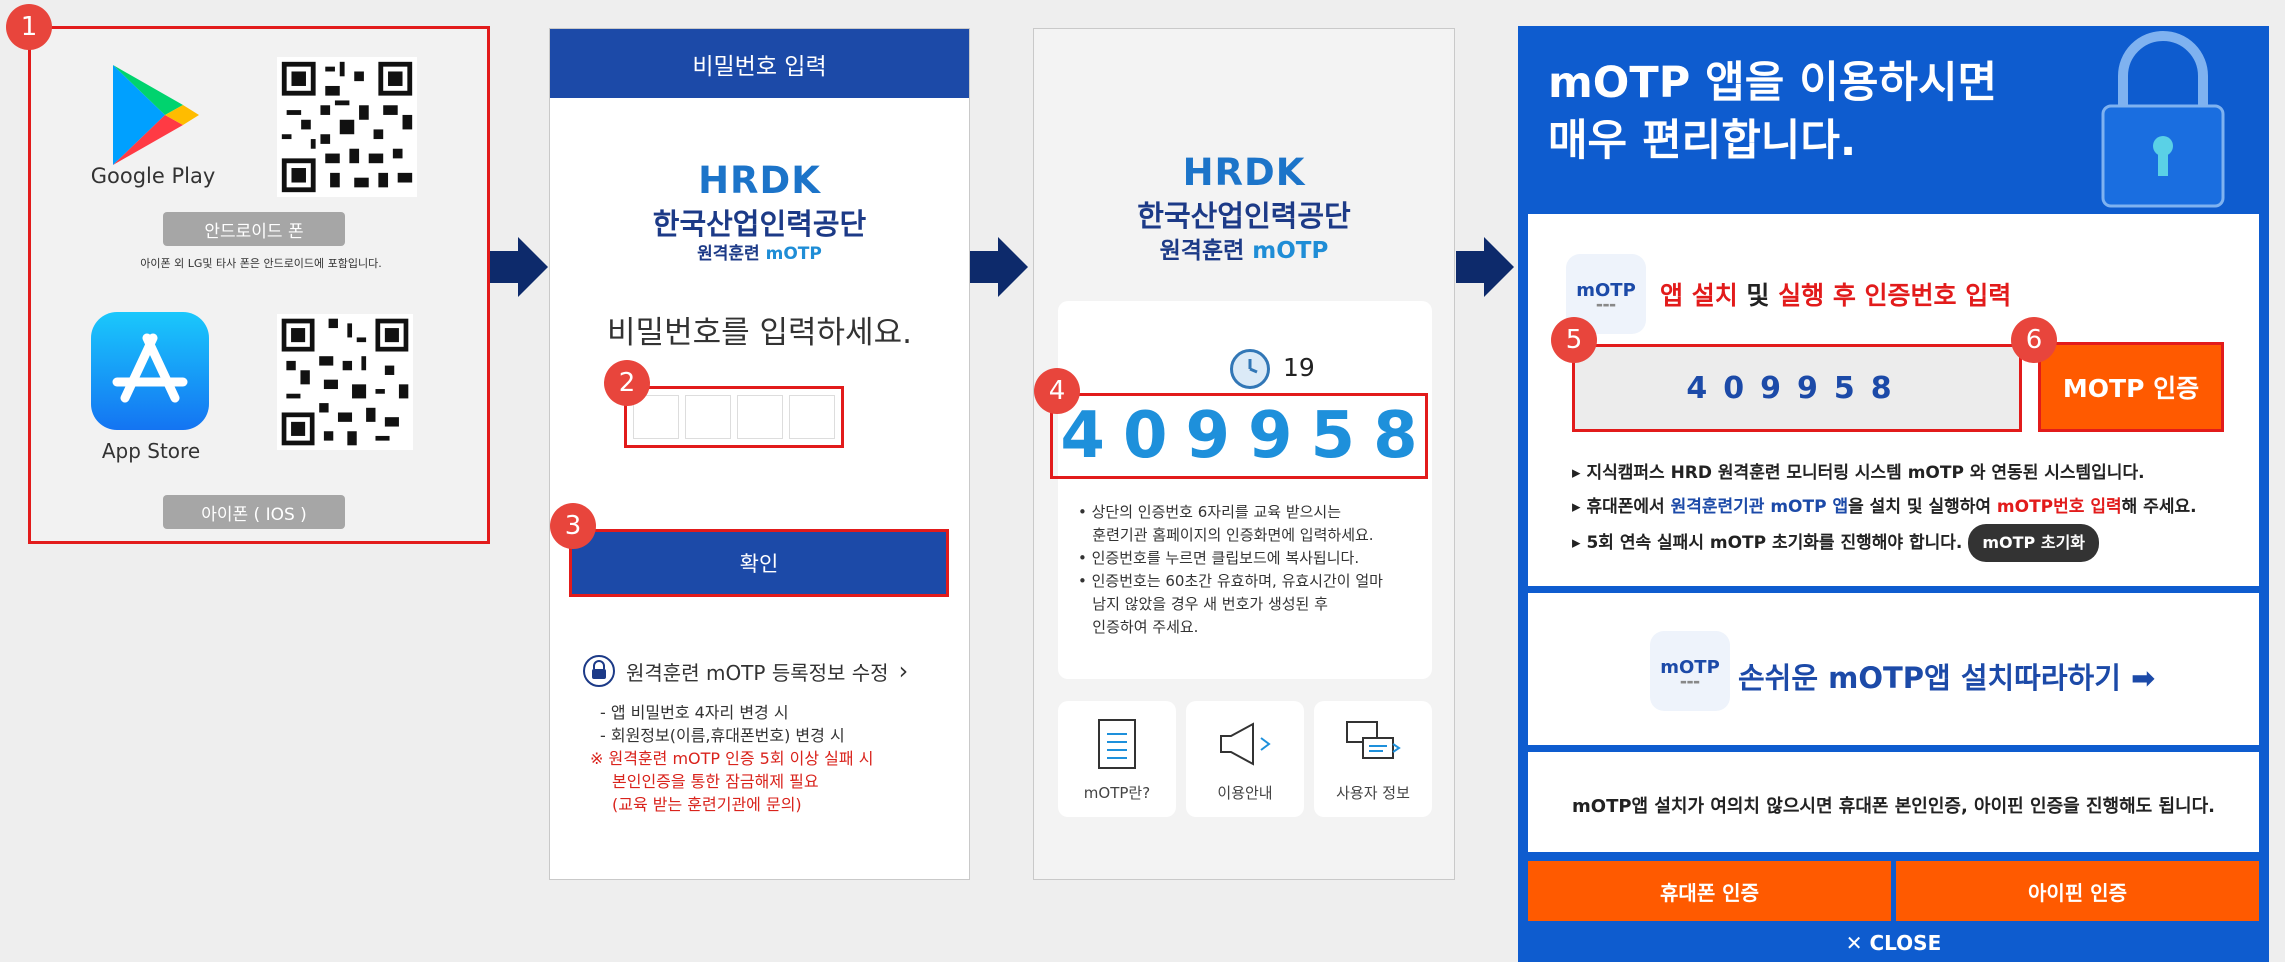  I want to click on megaphone-icon, so click(1245, 744).